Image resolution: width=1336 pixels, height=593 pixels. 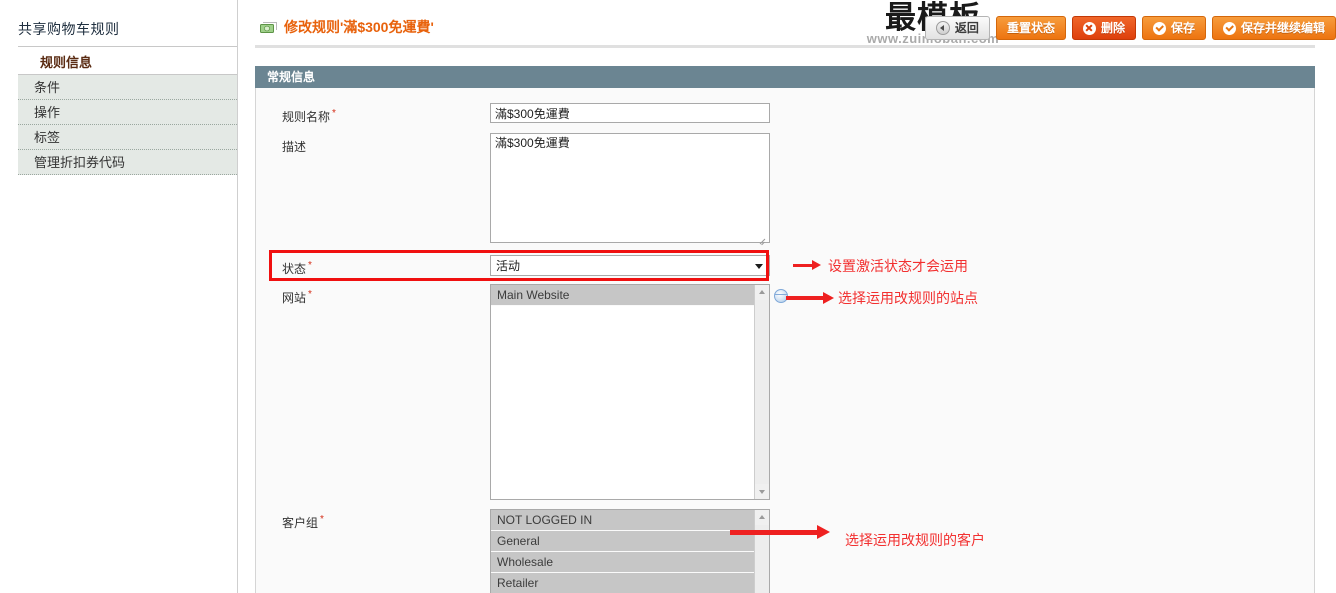 What do you see at coordinates (759, 266) in the screenshot?
I see `chevron-down-icon` at bounding box center [759, 266].